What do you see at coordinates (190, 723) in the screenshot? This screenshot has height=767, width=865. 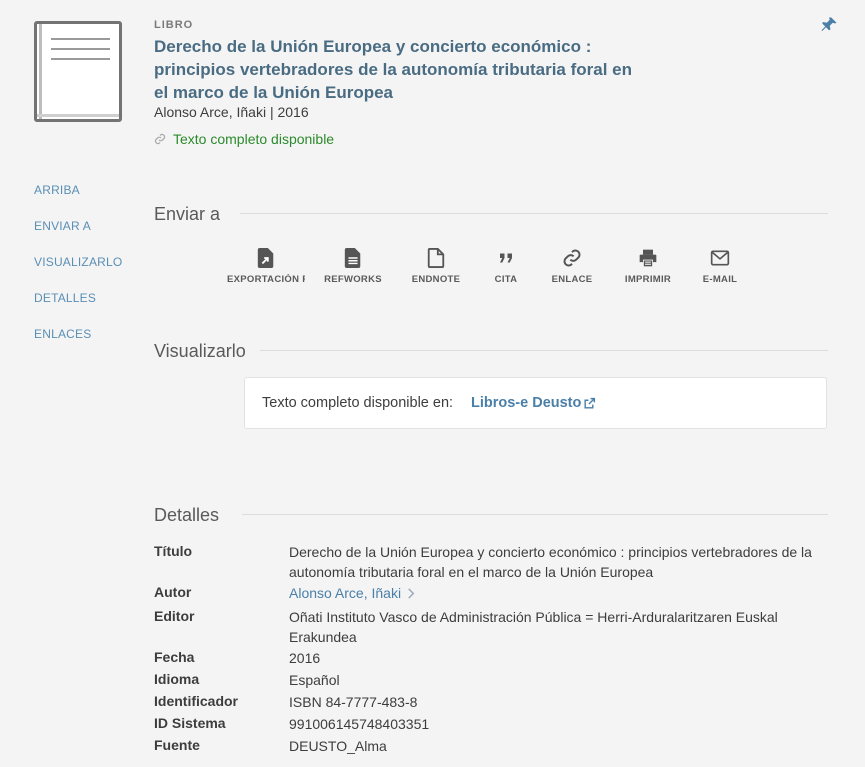 I see `detail-label-system-id: ID Sistema` at bounding box center [190, 723].